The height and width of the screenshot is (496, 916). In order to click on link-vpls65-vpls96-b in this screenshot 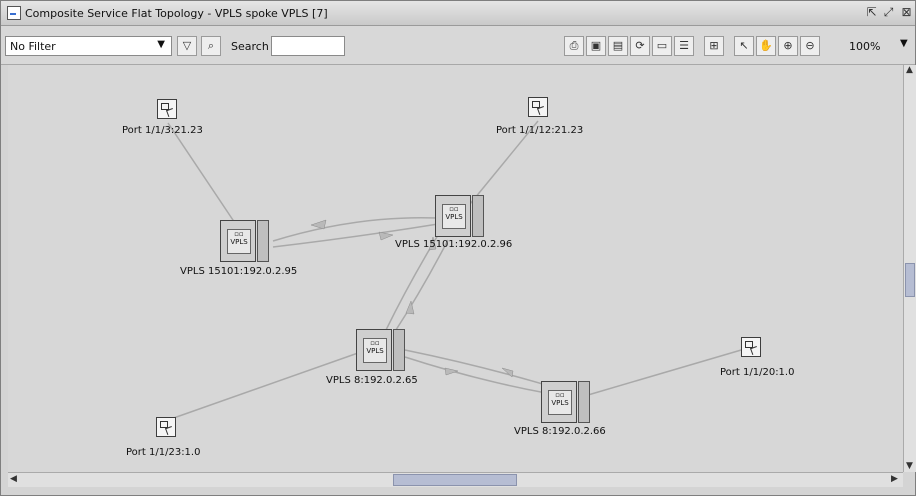, I will do `click(421, 286)`.